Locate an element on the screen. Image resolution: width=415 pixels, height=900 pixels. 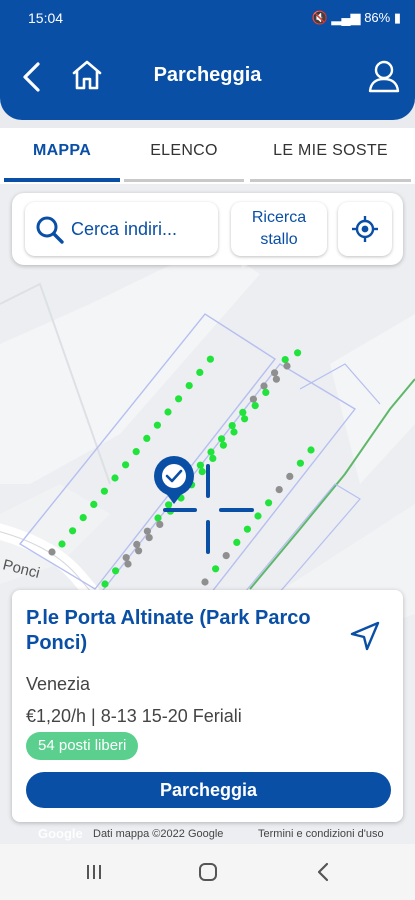
stall-search-label: Ricerca is located at coordinates (279, 217).